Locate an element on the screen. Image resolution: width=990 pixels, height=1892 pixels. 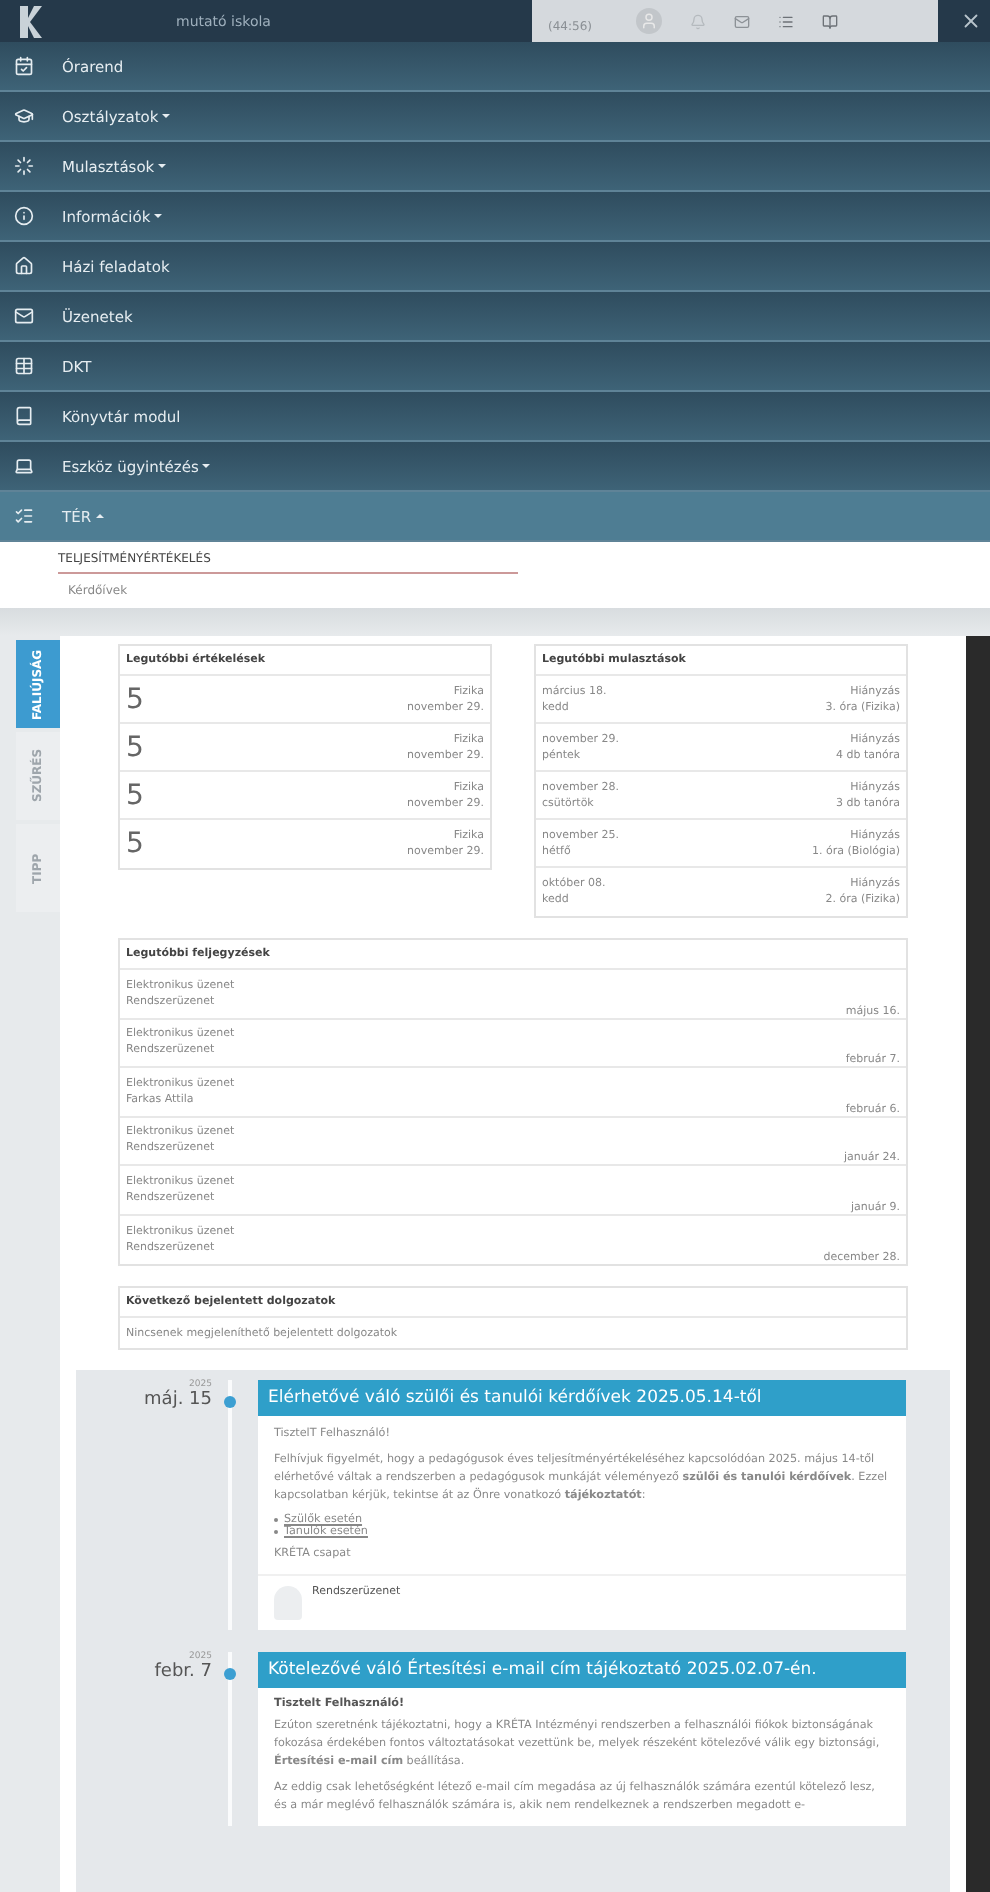
table-icon is located at coordinates (24, 366).